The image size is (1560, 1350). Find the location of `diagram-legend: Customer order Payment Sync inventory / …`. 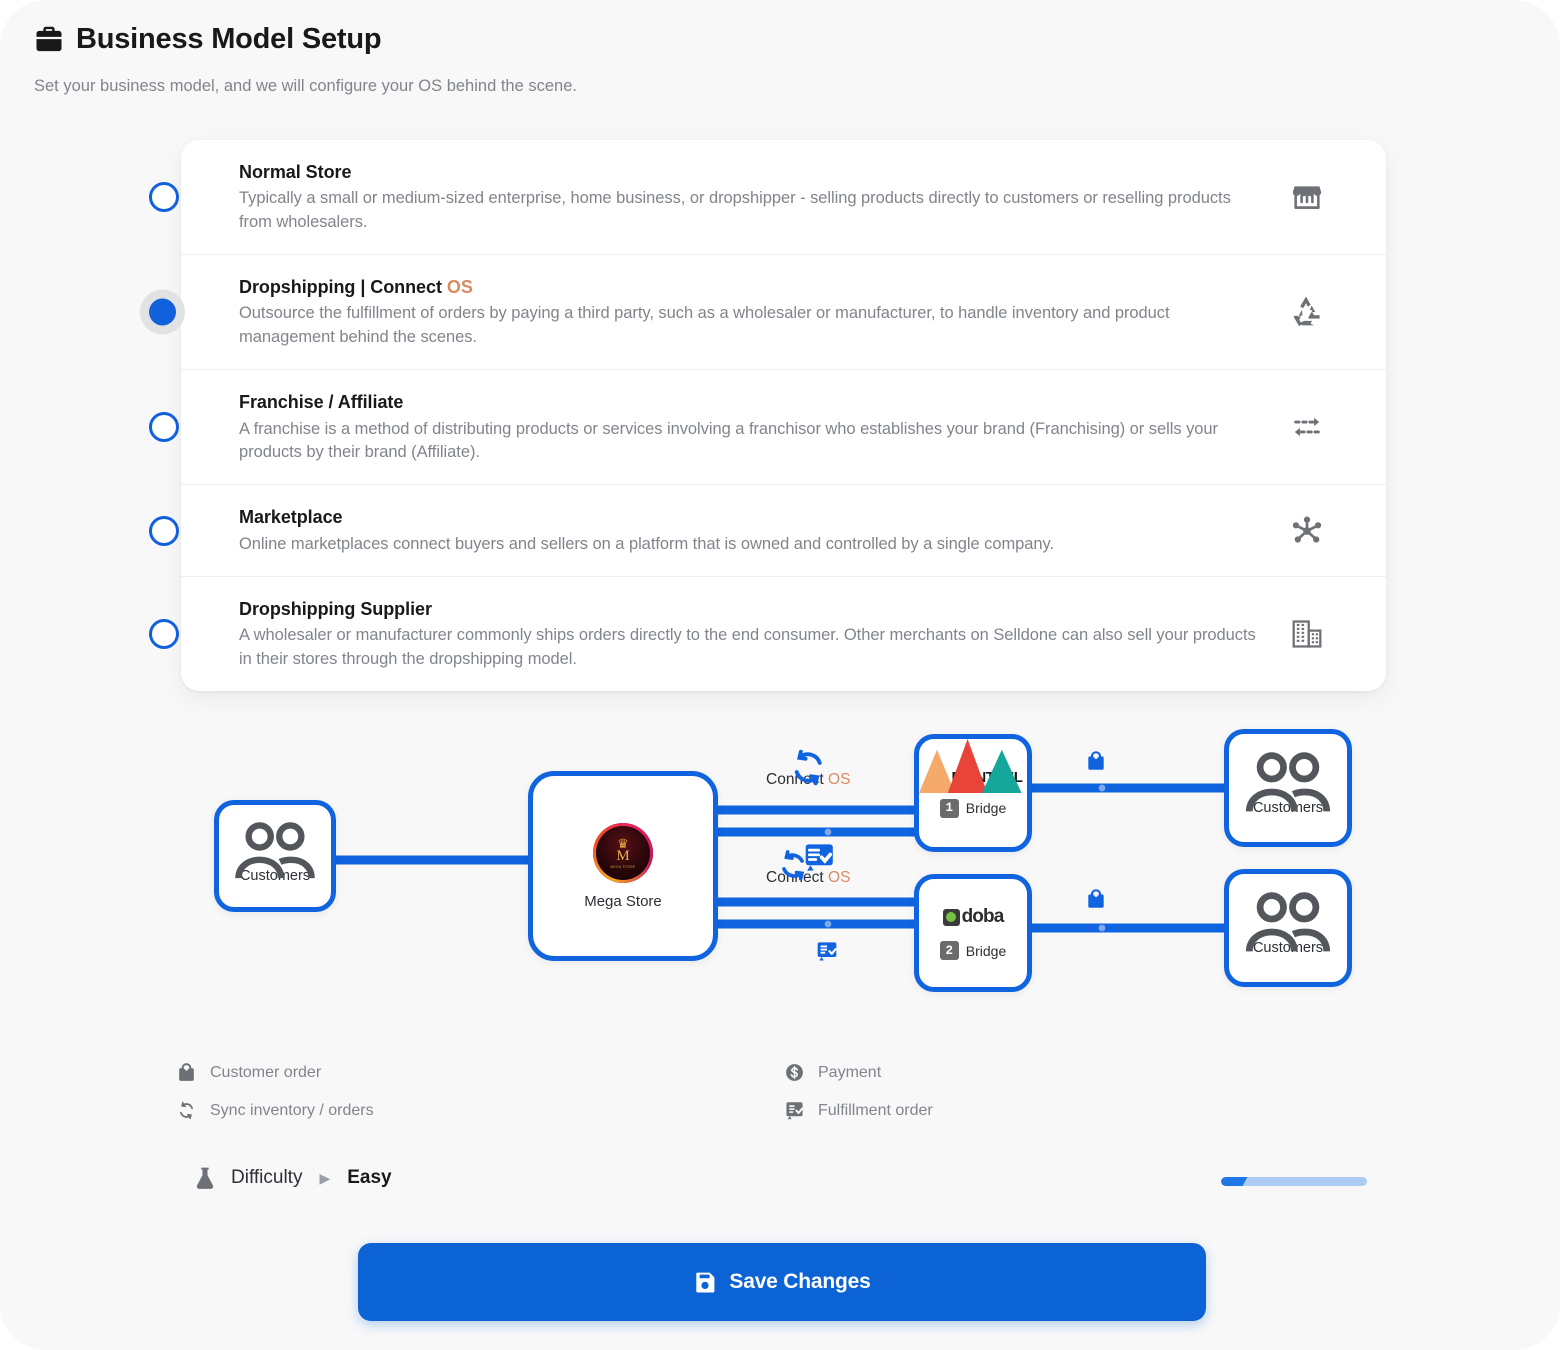

diagram-legend: Customer order Payment Sync inventory / … is located at coordinates (676, 1091).